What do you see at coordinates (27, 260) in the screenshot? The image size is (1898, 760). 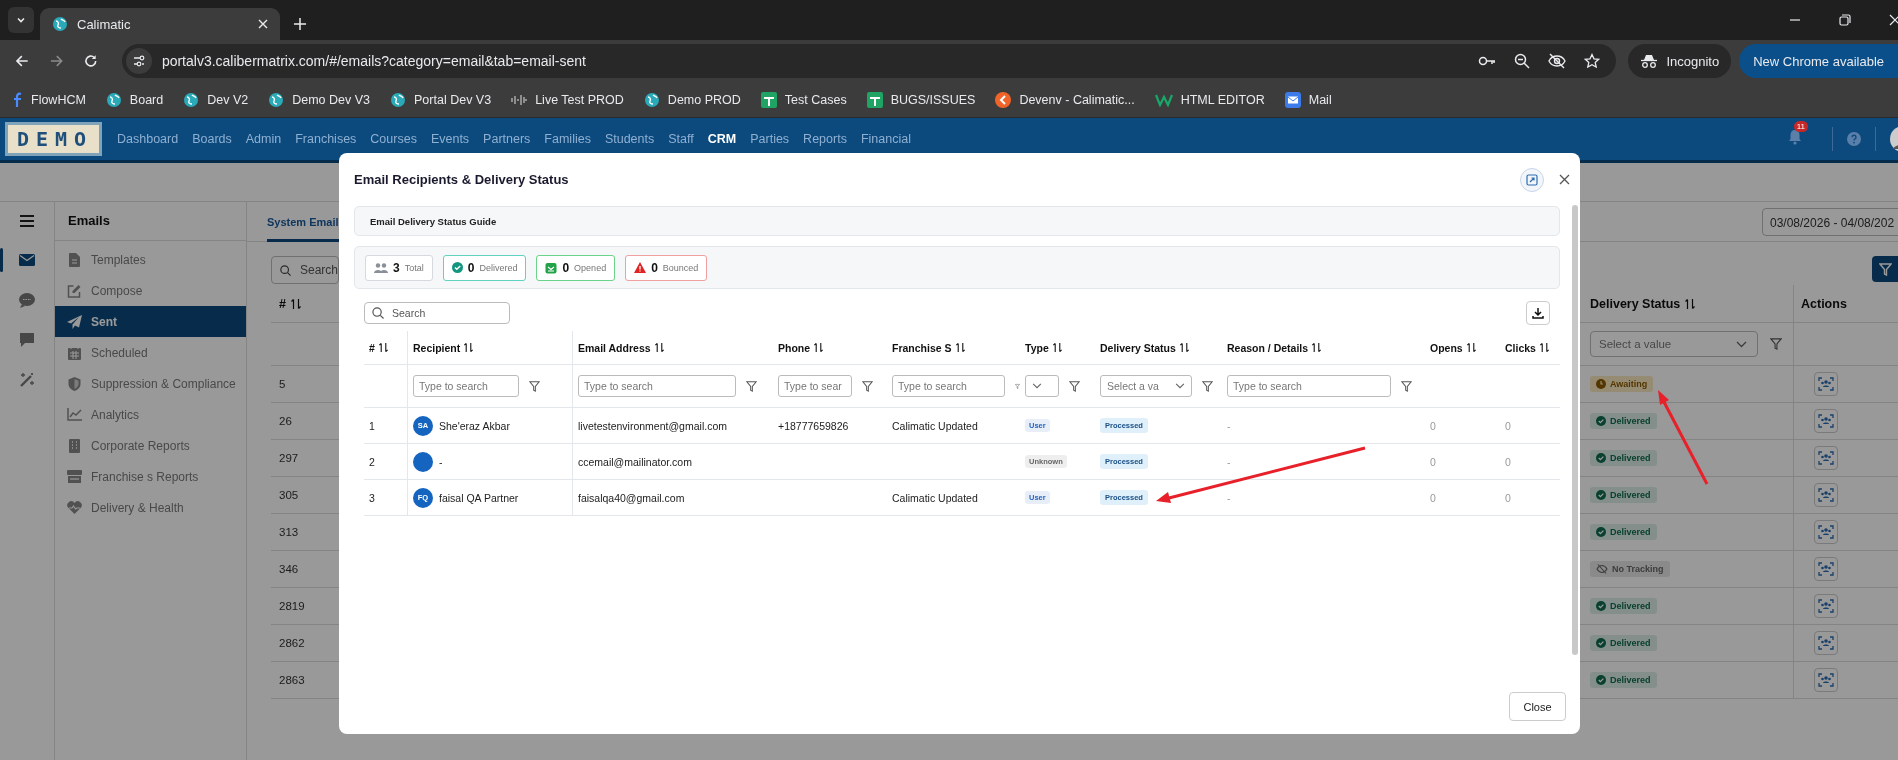 I see `mail-icon` at bounding box center [27, 260].